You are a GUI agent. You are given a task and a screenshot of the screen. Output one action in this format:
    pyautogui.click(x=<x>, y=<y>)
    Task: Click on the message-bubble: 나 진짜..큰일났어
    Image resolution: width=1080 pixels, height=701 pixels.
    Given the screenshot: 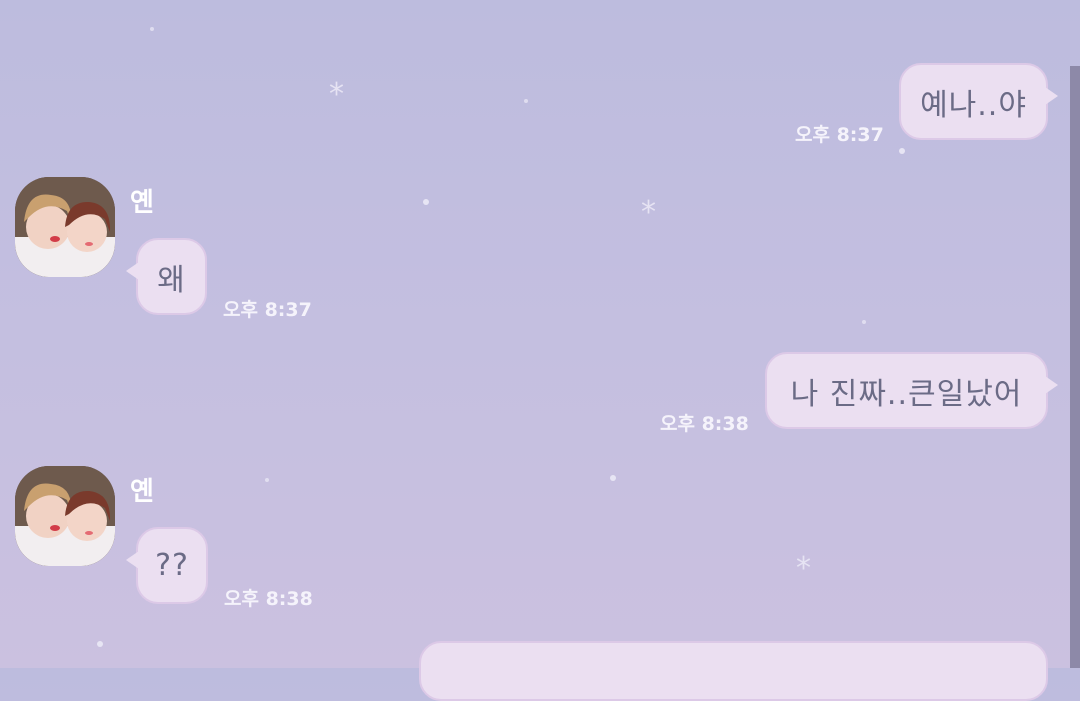 What is the action you would take?
    pyautogui.click(x=911, y=390)
    